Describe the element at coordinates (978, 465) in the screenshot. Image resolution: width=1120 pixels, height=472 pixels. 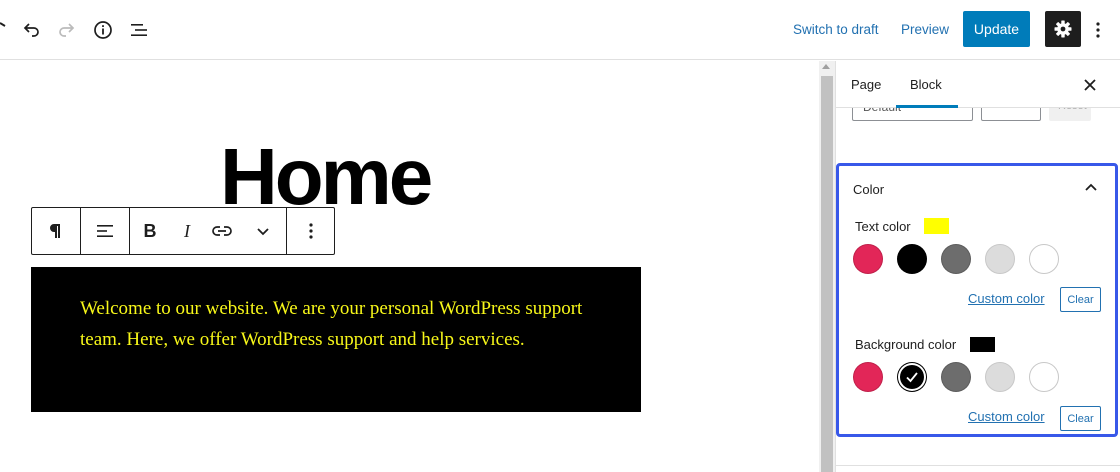
I see `panel-divider` at that location.